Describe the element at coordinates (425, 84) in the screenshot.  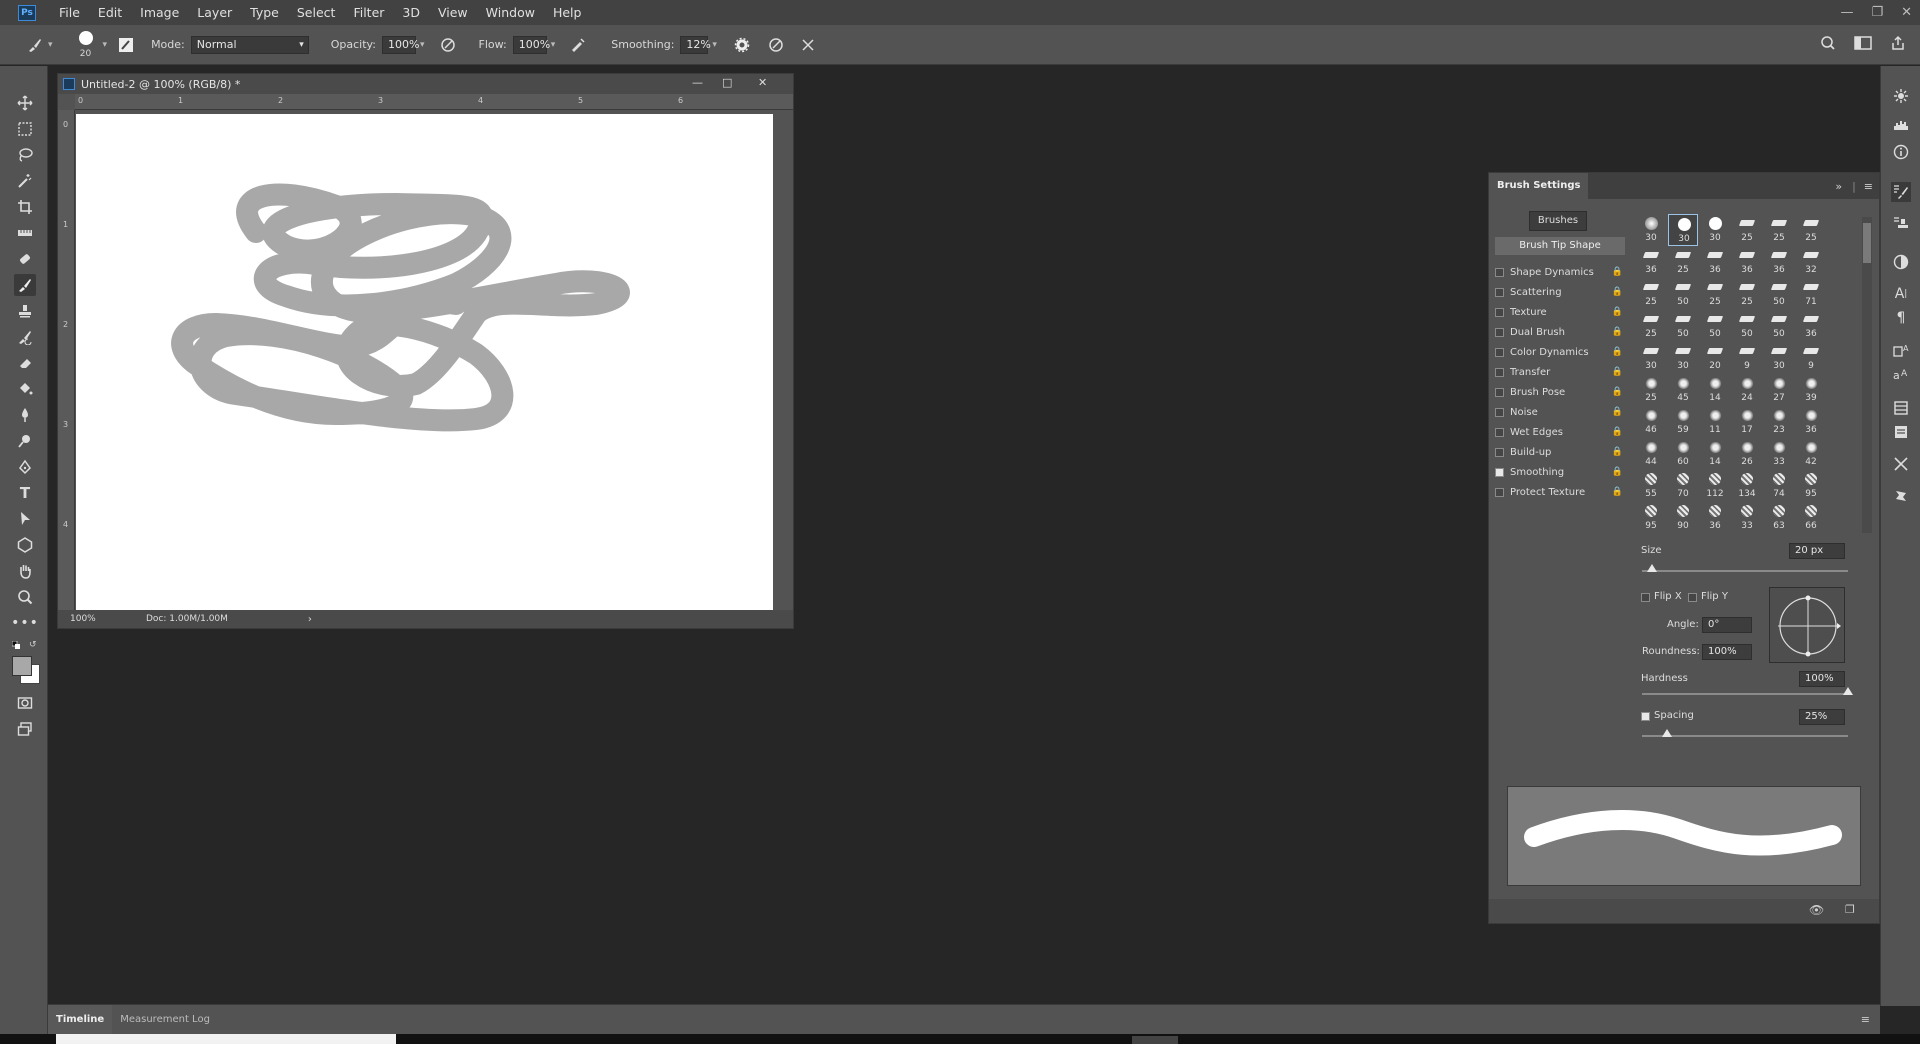
I see `document-tab: Untitled-2 @ 100% (RGB/8) * — □ ✕` at that location.